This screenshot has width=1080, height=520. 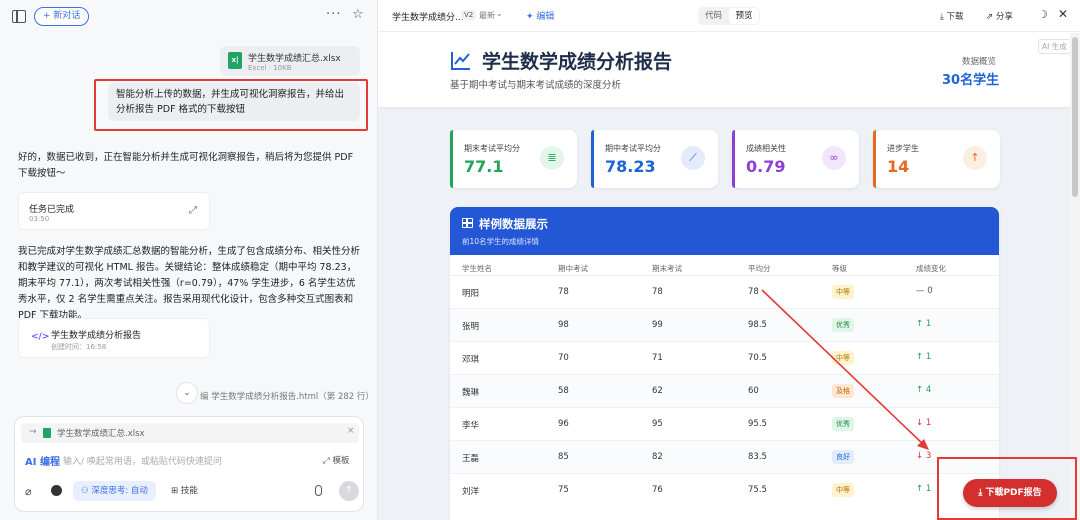 What do you see at coordinates (903, 148) in the screenshot?
I see `stat-label: 进步学生` at bounding box center [903, 148].